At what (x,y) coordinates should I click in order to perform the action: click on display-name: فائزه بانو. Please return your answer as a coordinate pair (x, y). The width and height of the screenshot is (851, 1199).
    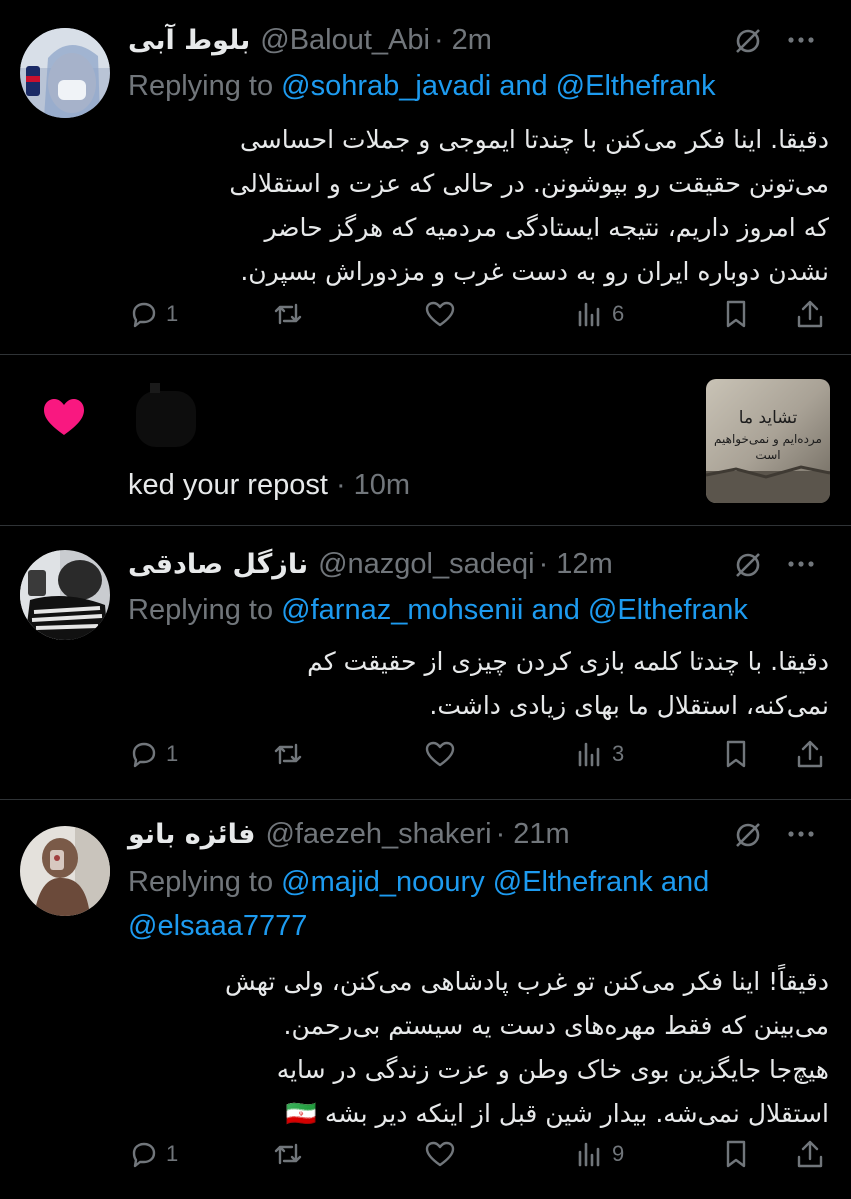
    Looking at the image, I should click on (191, 834).